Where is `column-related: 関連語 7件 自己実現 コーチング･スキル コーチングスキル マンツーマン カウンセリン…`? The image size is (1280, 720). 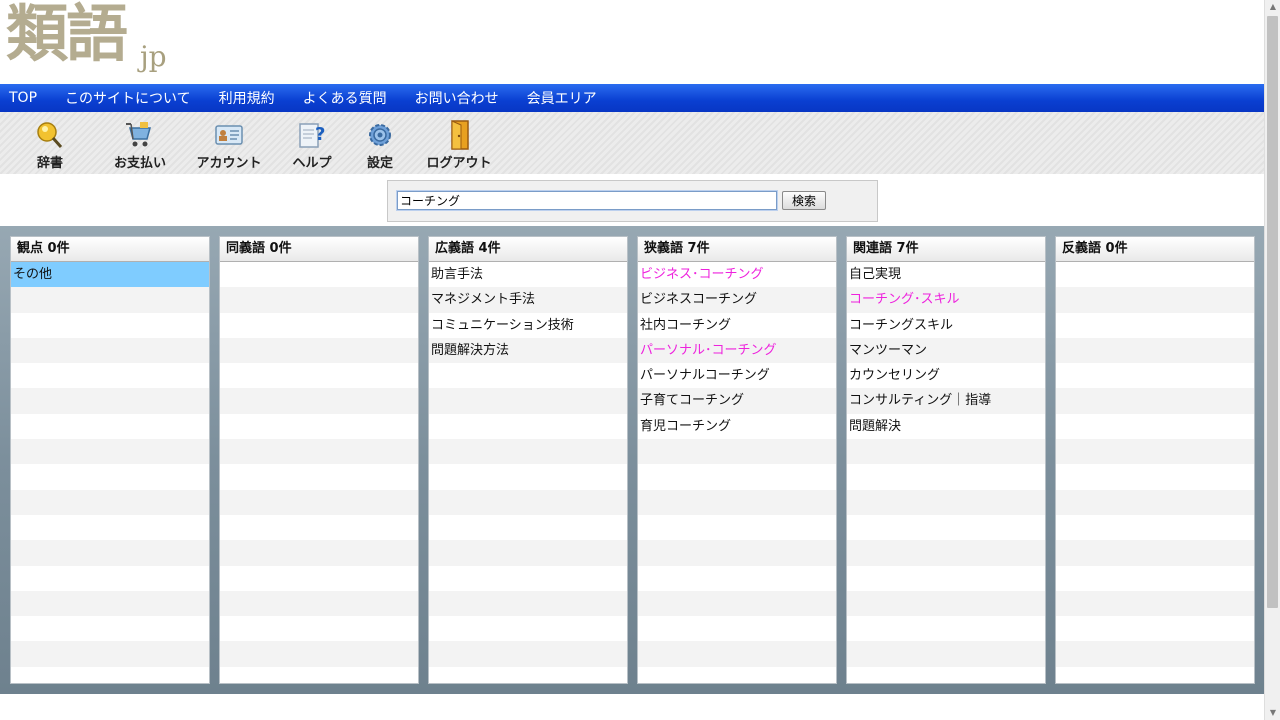
column-related: 関連語 7件 自己実現 コーチング･スキル コーチングスキル マンツーマン カウンセリン… is located at coordinates (946, 460).